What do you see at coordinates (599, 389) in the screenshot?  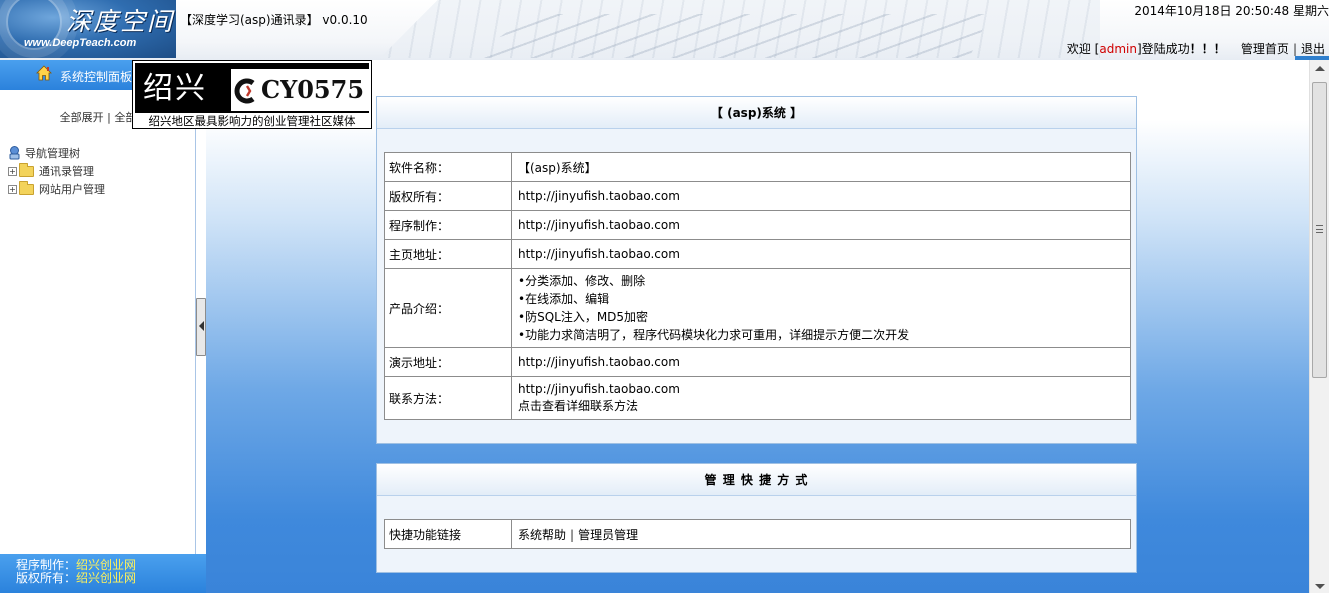 I see `contact-url: http://jinyufish.taobao.com` at bounding box center [599, 389].